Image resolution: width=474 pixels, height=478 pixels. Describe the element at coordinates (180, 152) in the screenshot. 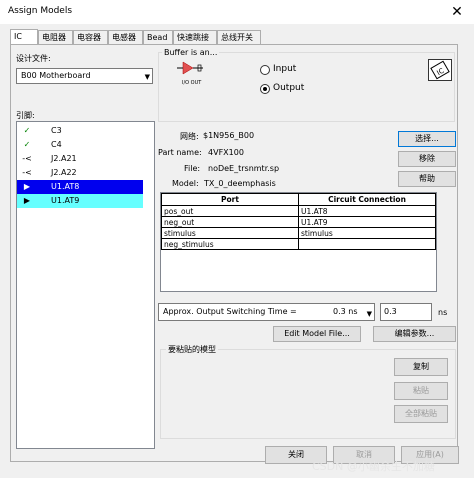

I see `part-name-label: Part name:` at that location.